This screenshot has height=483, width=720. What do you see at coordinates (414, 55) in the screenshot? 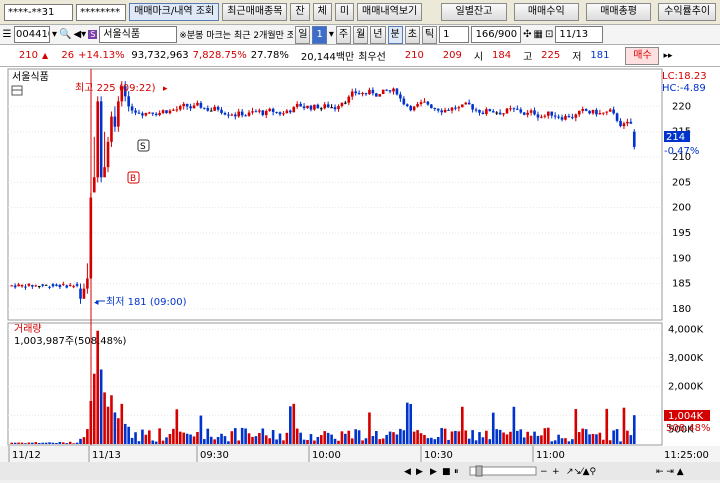
I see `best-ask: 210` at bounding box center [414, 55].